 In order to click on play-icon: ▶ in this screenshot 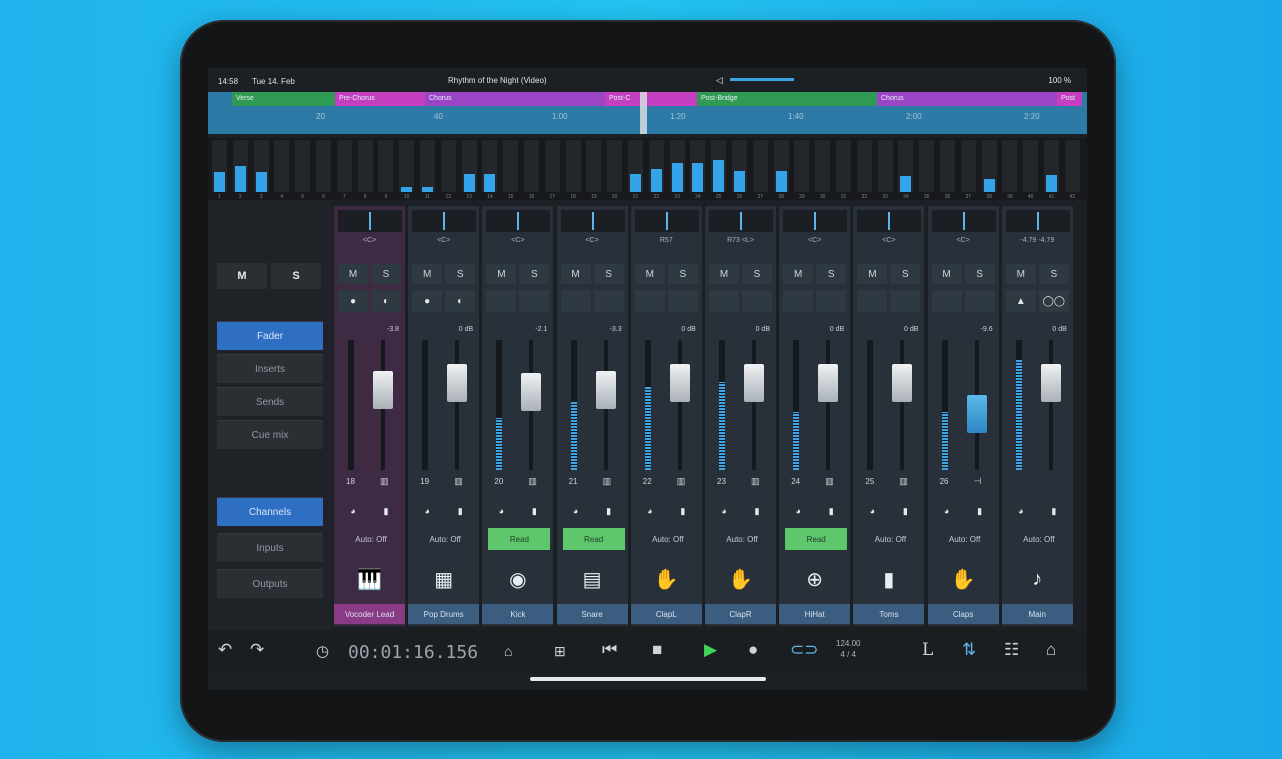, I will do `click(710, 650)`.